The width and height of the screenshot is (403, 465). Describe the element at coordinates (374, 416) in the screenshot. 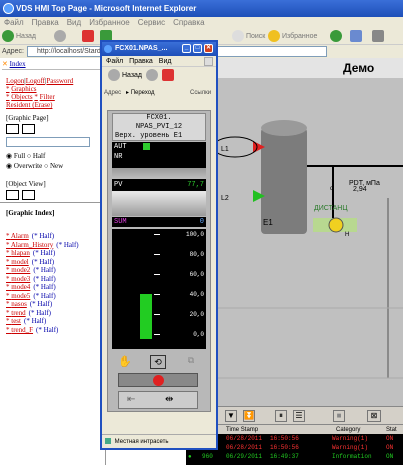

I see `acknowledge-icon: ⊠` at that location.